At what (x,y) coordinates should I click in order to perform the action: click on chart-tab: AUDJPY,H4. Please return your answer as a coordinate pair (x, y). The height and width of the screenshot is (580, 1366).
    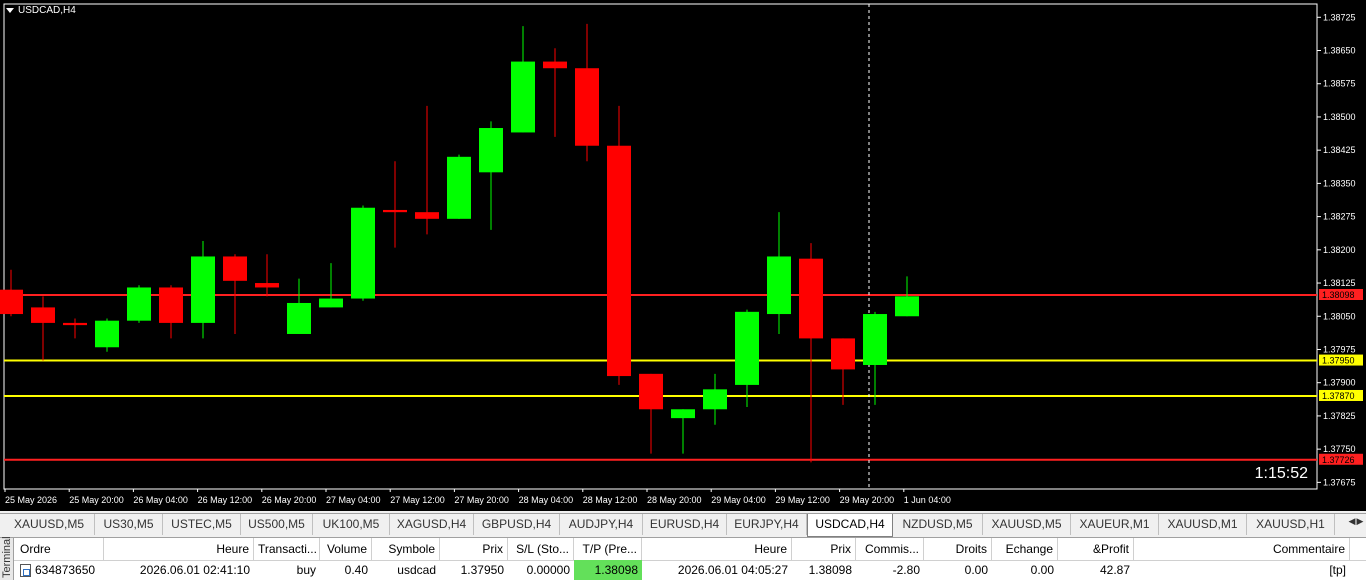
    Looking at the image, I should click on (601, 524).